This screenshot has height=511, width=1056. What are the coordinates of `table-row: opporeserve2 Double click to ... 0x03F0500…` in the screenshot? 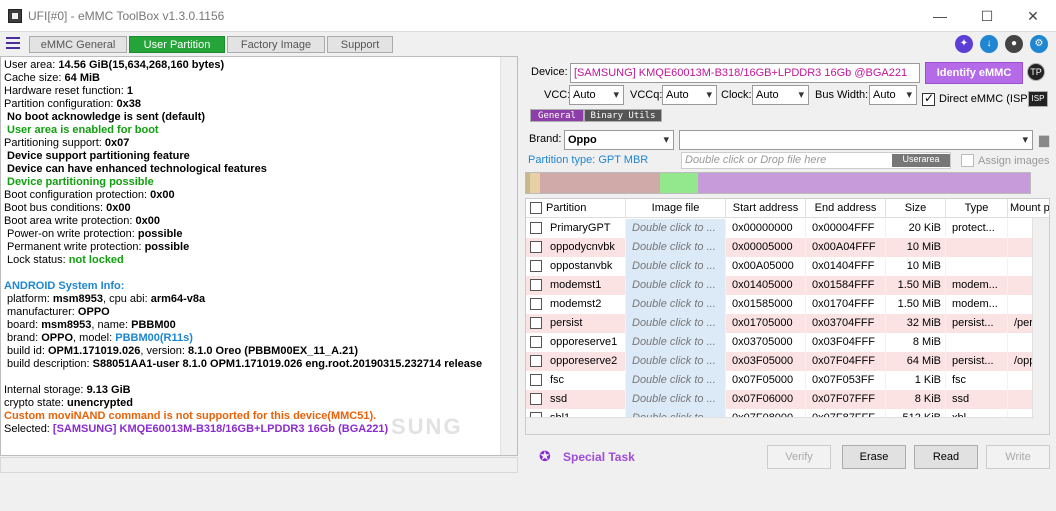 It's located at (782, 361).